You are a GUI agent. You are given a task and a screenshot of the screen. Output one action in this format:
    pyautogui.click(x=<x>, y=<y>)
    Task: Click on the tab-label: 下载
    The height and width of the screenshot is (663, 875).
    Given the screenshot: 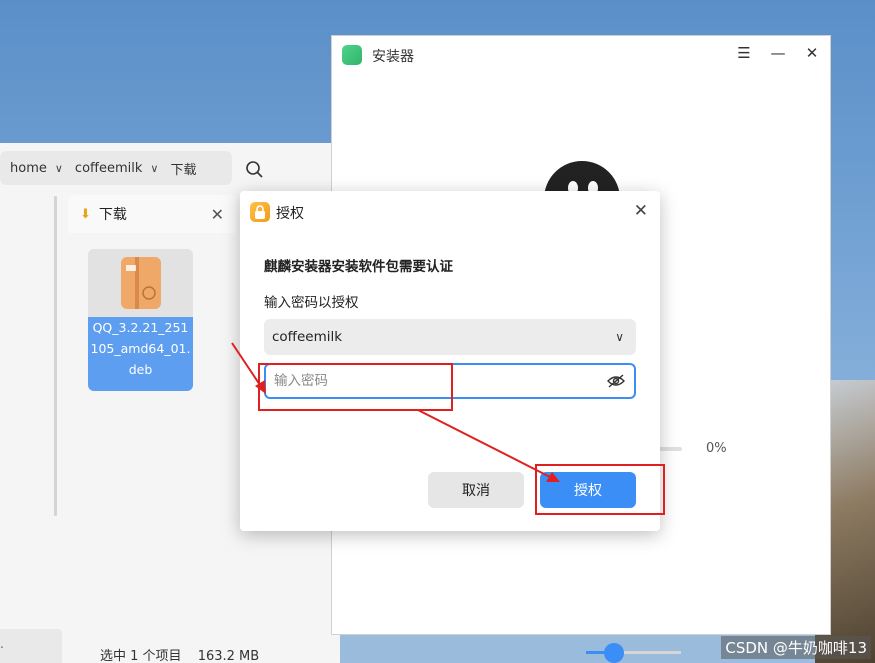 What is the action you would take?
    pyautogui.click(x=112, y=215)
    